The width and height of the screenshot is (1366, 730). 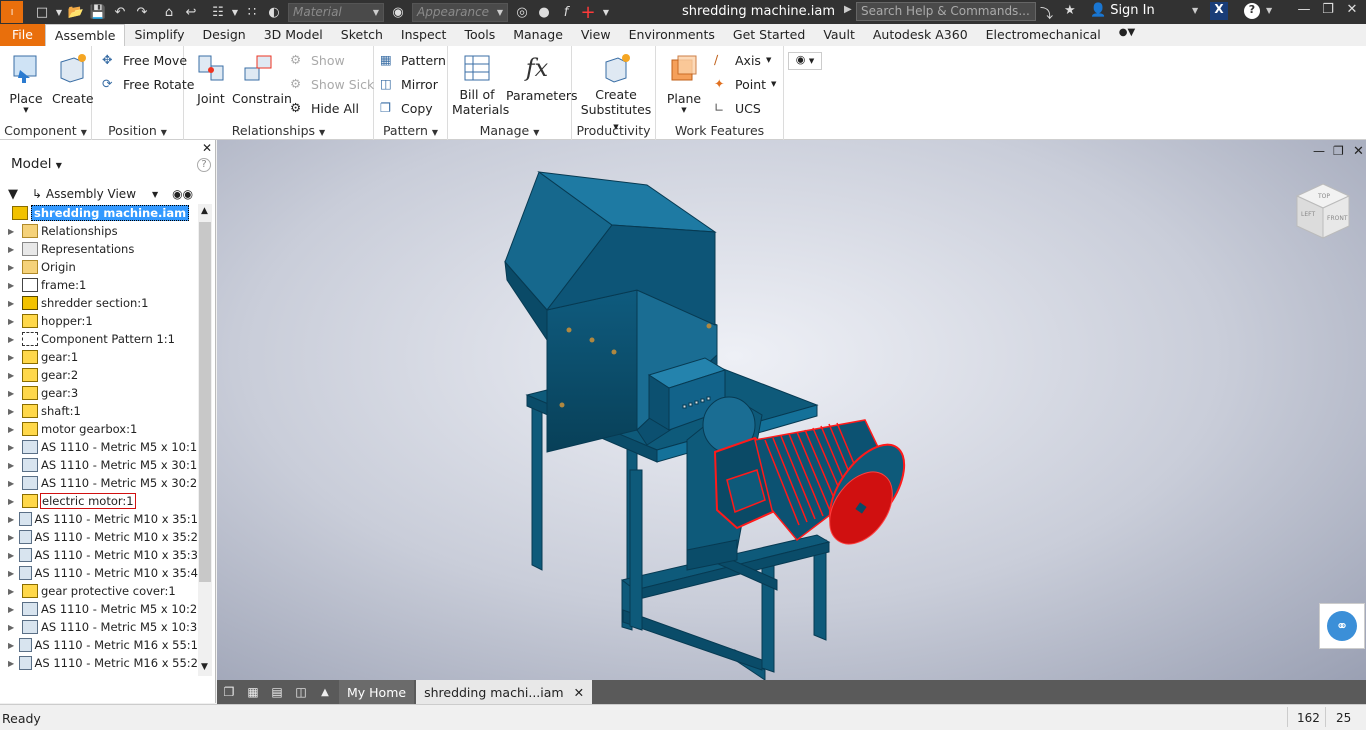 I want to click on tab-file: File, so click(x=22, y=35).